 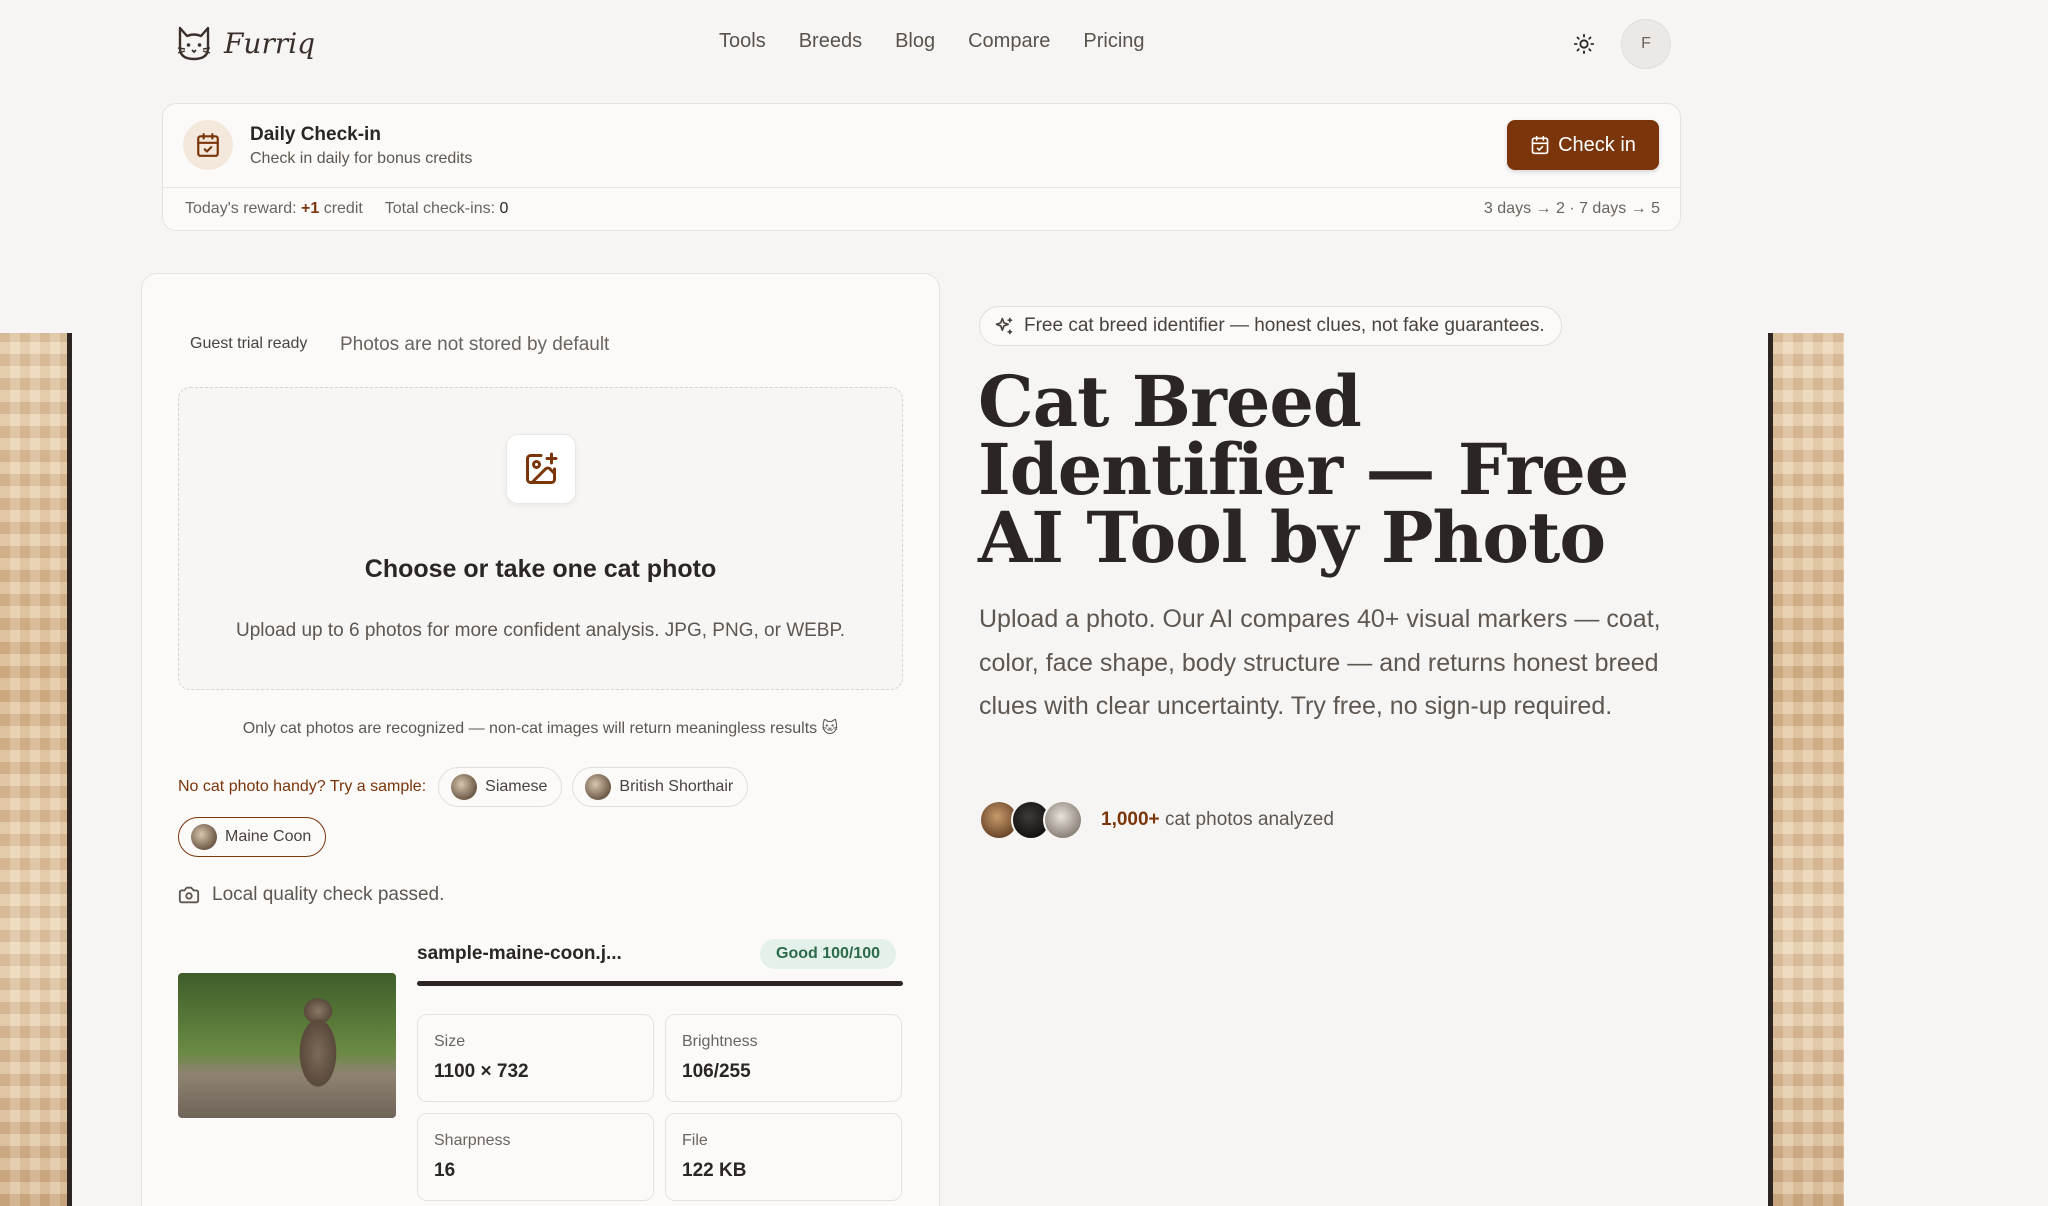 What do you see at coordinates (343, 208) in the screenshot?
I see `reward-unit: credit` at bounding box center [343, 208].